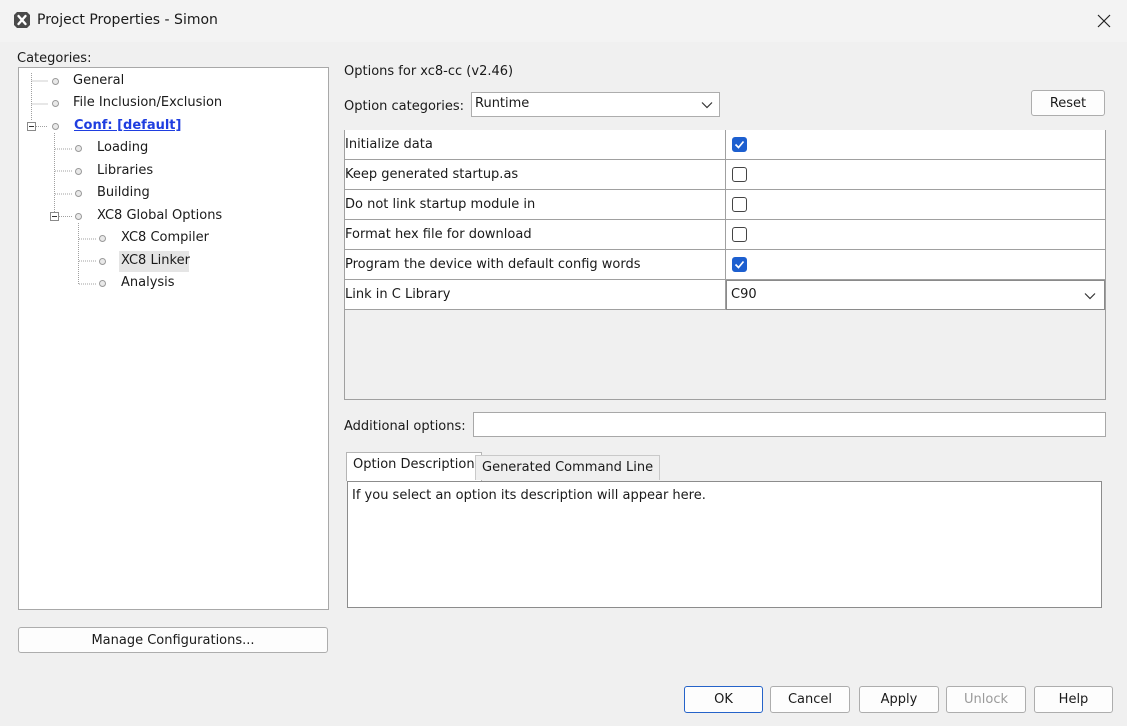 The height and width of the screenshot is (726, 1127). What do you see at coordinates (405, 426) in the screenshot?
I see `additional-options-label: Additional options:` at bounding box center [405, 426].